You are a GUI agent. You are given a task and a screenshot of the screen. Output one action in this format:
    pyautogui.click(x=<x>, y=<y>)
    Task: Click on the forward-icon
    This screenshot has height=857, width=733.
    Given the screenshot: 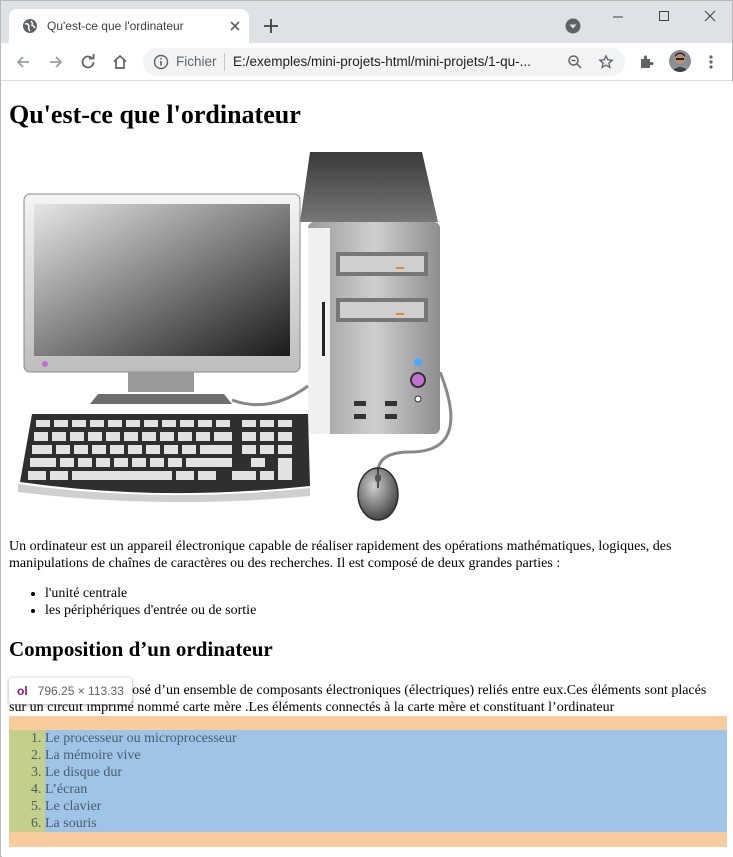 What is the action you would take?
    pyautogui.click(x=56, y=62)
    